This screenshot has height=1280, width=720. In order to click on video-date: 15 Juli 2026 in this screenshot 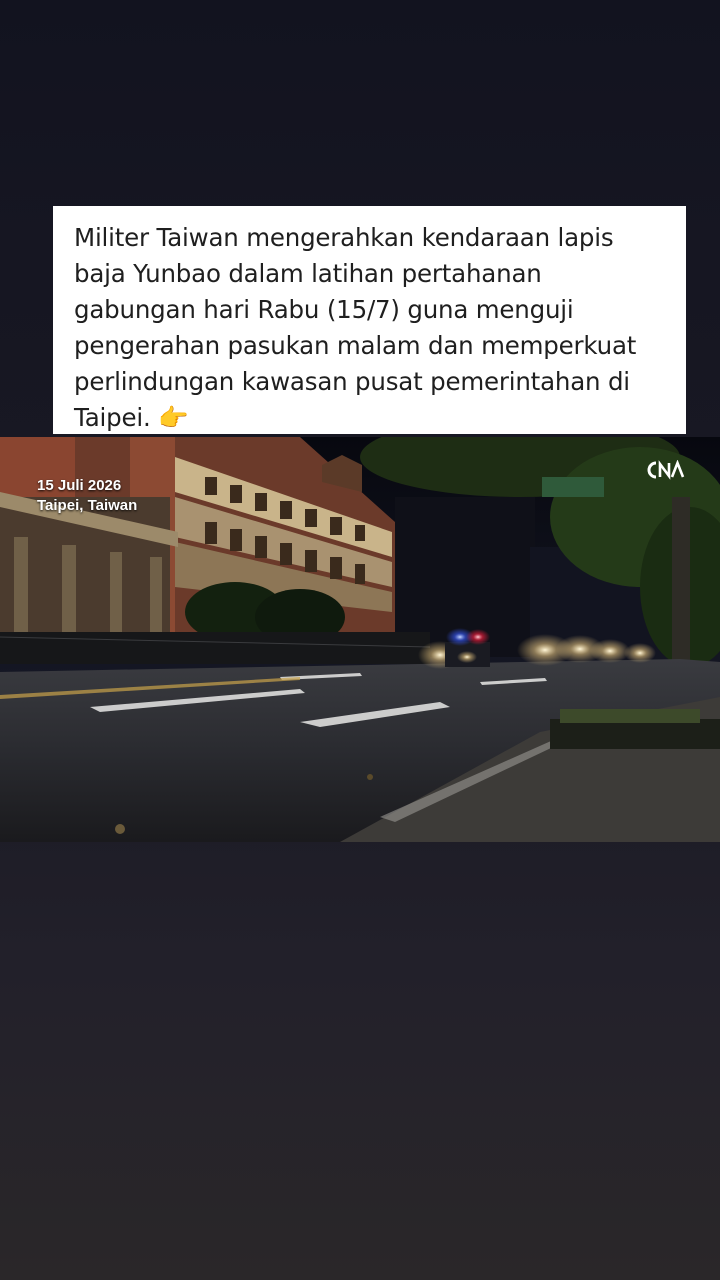, I will do `click(79, 485)`.